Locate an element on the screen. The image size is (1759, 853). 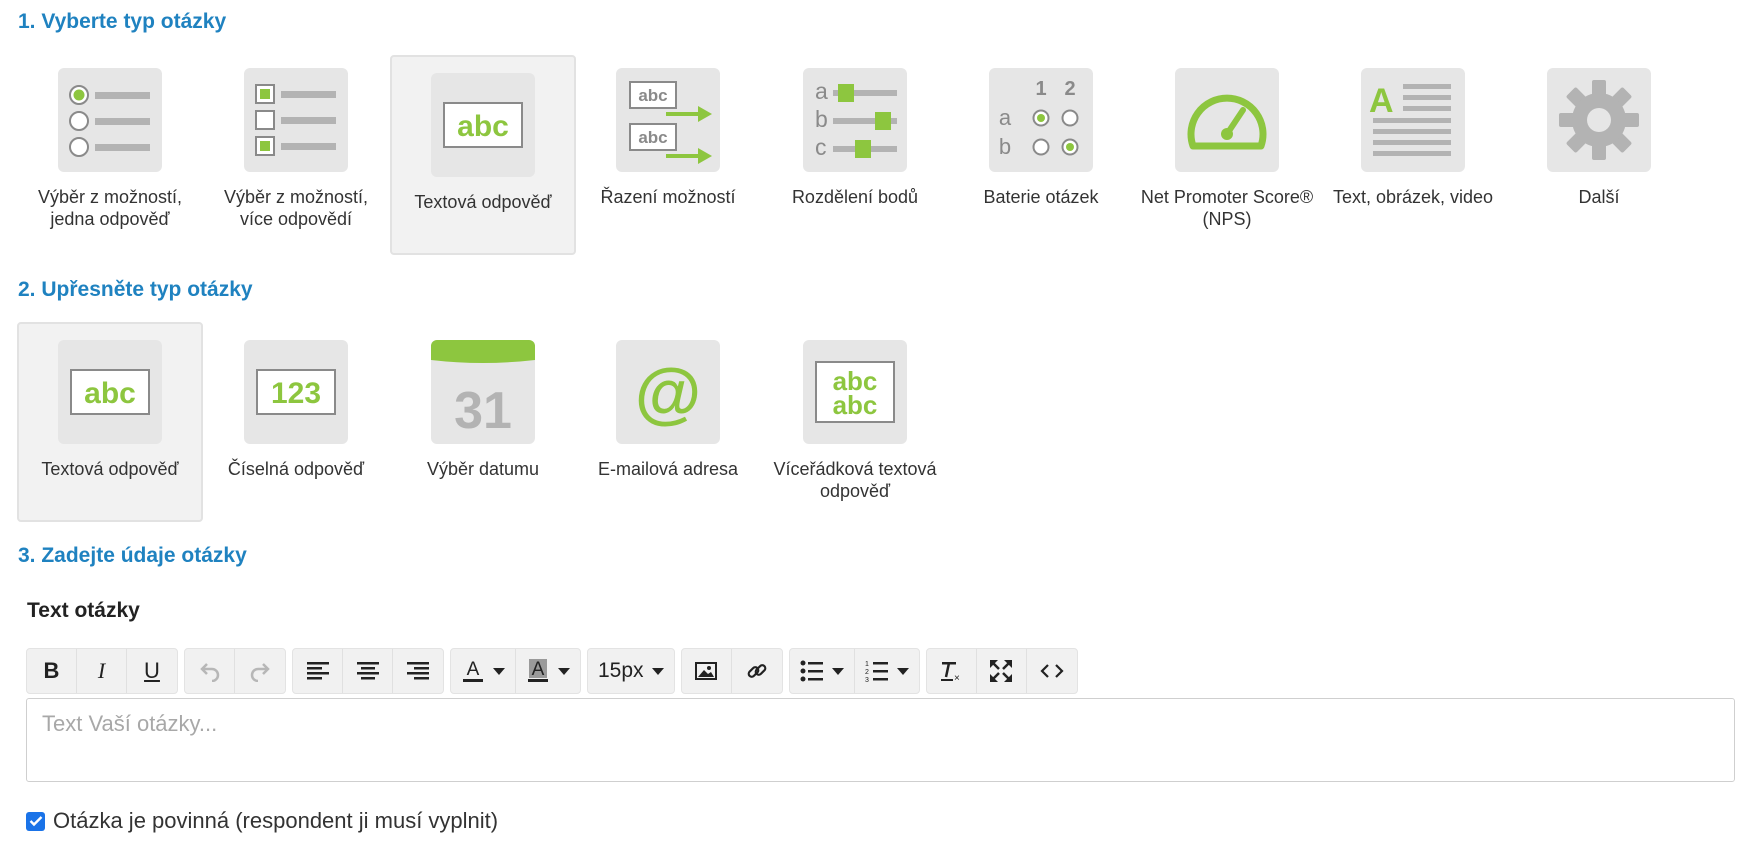
doc-letter: A is located at coordinates (1381, 101).